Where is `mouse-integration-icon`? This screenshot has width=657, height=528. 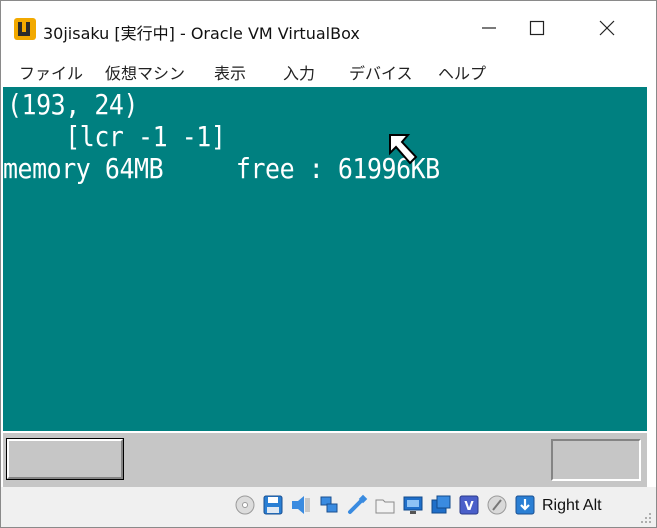 mouse-integration-icon is located at coordinates (497, 505).